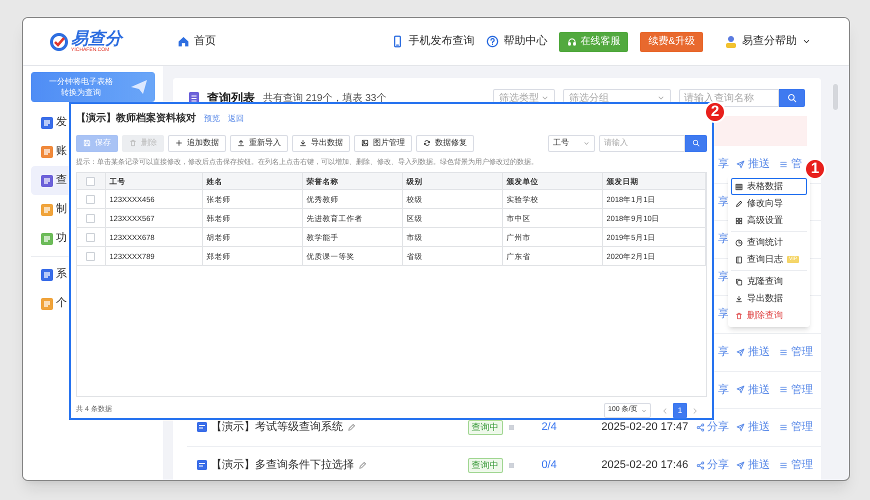 The image size is (870, 500). What do you see at coordinates (136, 118) in the screenshot?
I see `dialog-title: 【演示】教师档案资料核对` at bounding box center [136, 118].